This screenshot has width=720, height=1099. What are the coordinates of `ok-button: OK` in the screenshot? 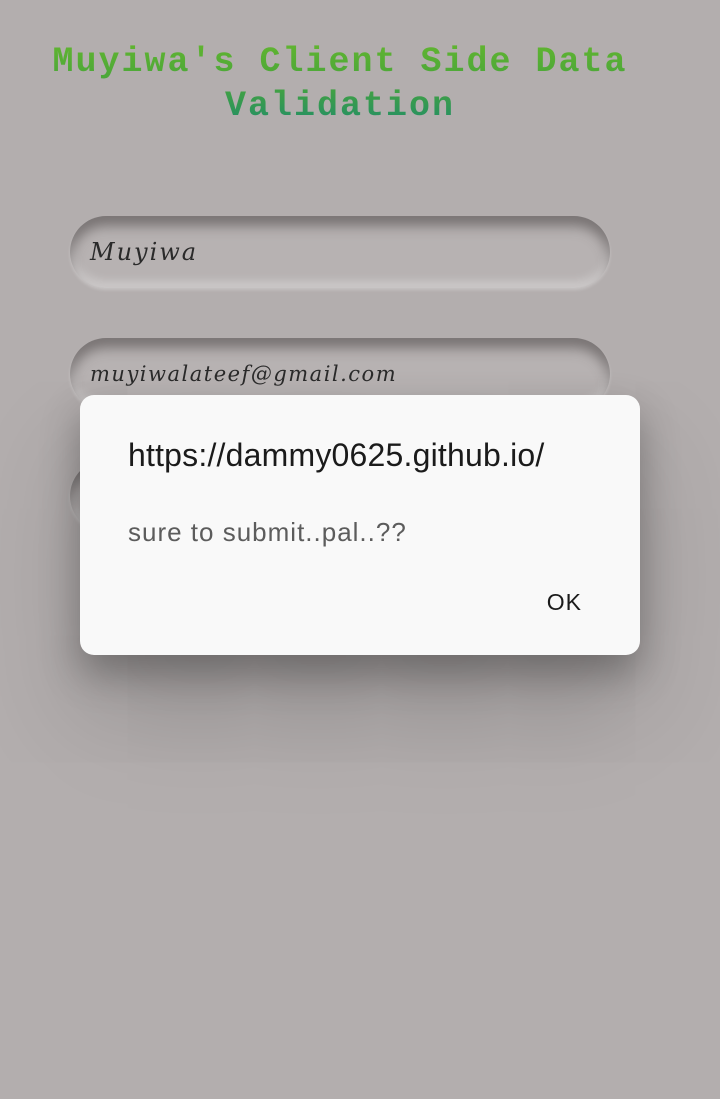 It's located at (564, 602).